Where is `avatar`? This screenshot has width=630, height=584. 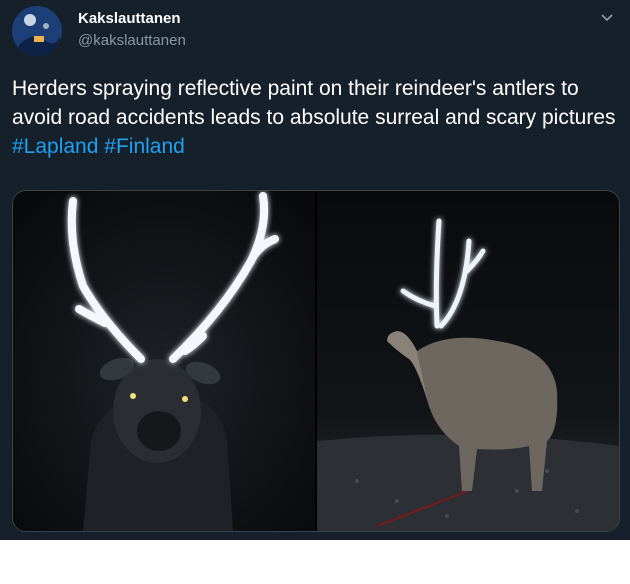
avatar is located at coordinates (37, 31).